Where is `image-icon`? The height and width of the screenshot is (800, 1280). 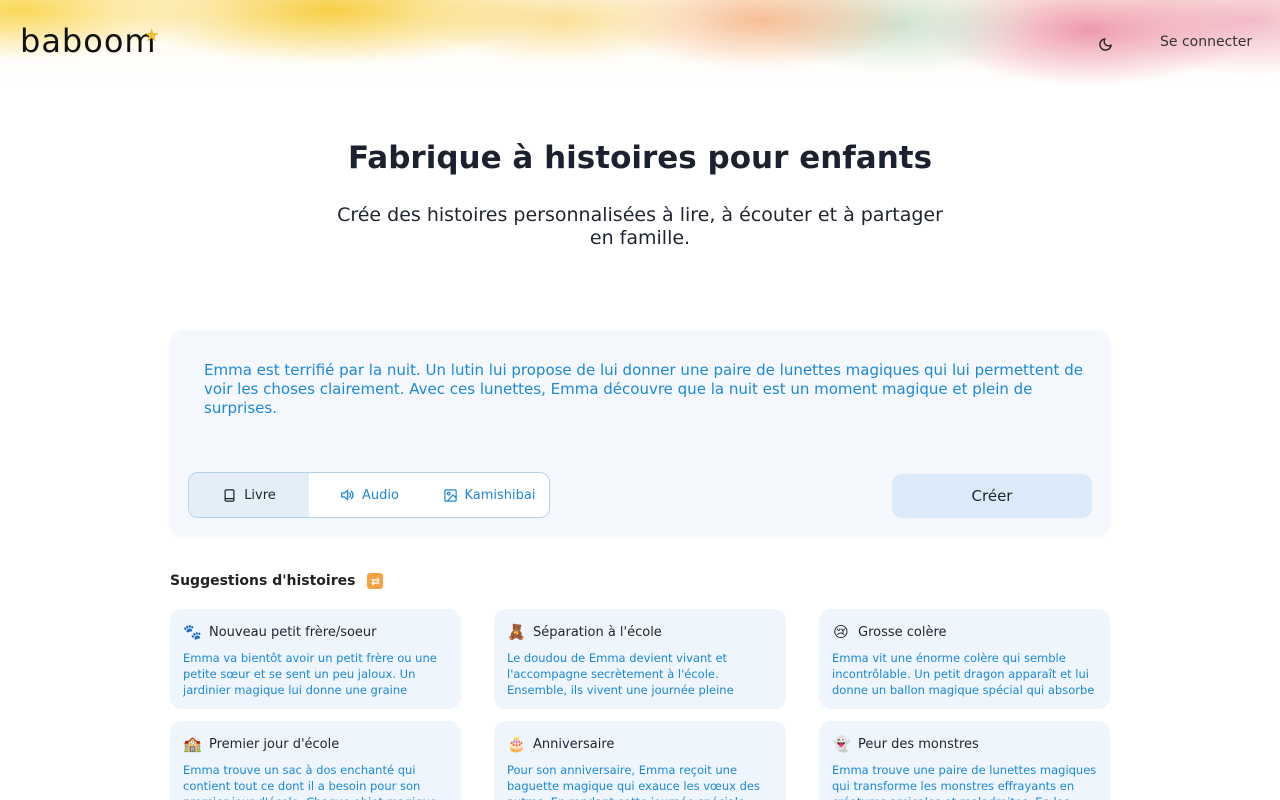 image-icon is located at coordinates (450, 495).